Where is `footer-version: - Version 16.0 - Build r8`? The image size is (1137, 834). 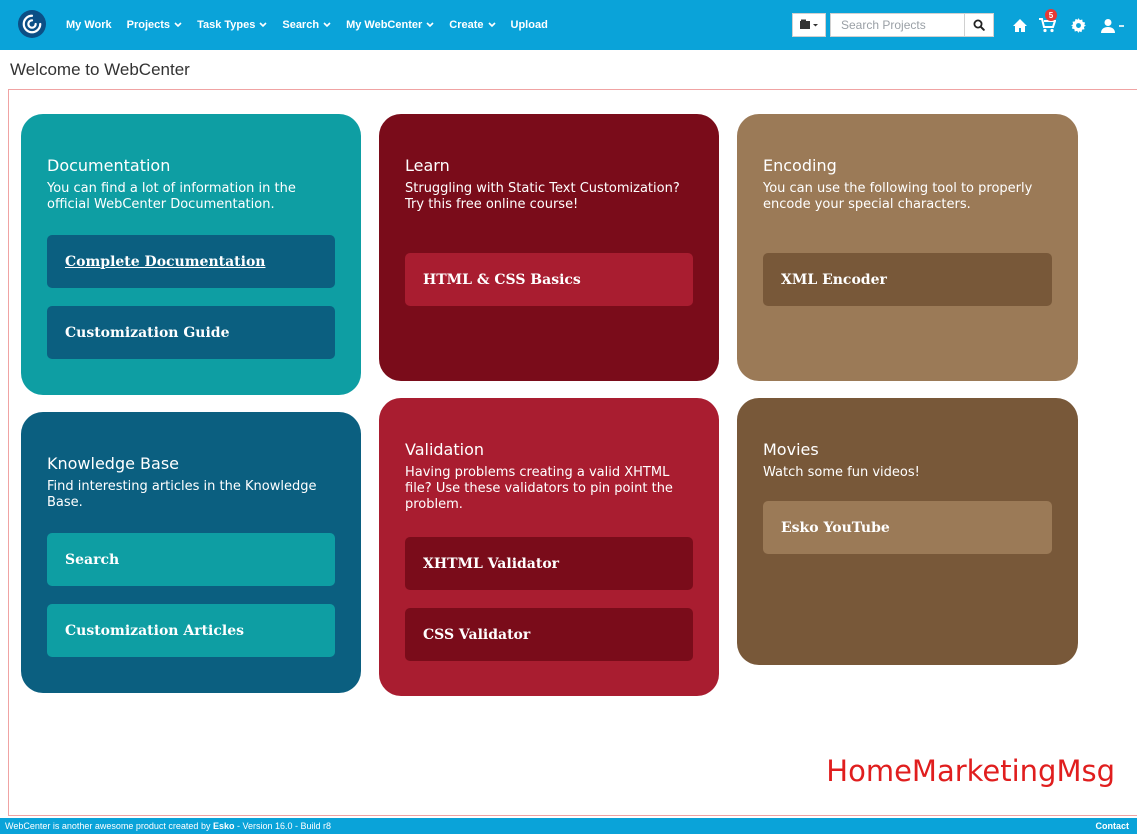 footer-version: - Version 16.0 - Build r8 is located at coordinates (284, 826).